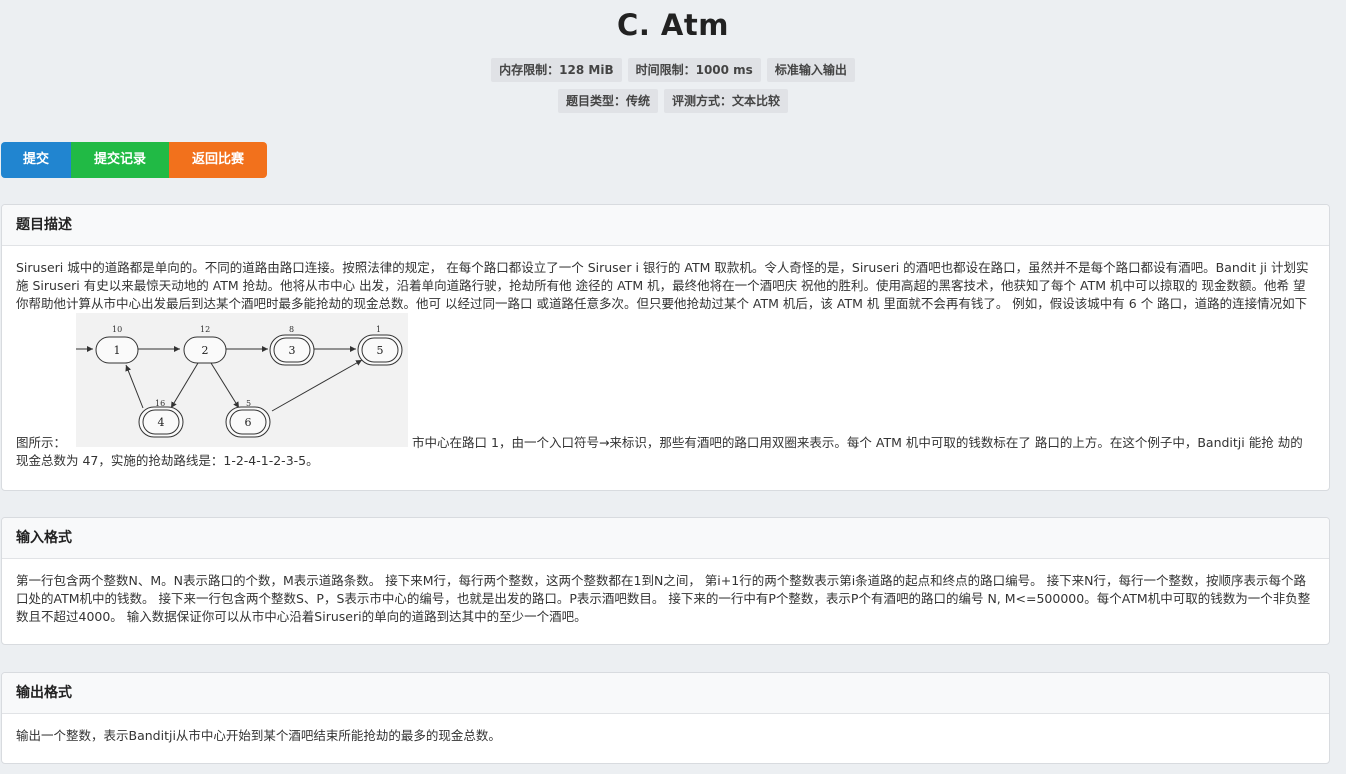 This screenshot has width=1346, height=774. What do you see at coordinates (120, 160) in the screenshot?
I see `submission-records-button: 提交记录` at bounding box center [120, 160].